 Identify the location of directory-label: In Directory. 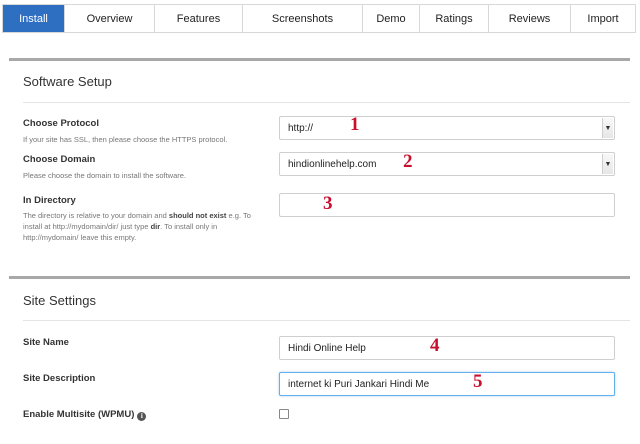
(49, 200).